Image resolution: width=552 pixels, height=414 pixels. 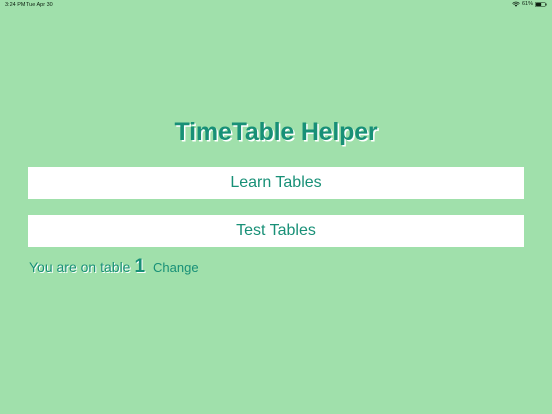 What do you see at coordinates (39, 5) in the screenshot?
I see `status-date: Tue Apr 30` at bounding box center [39, 5].